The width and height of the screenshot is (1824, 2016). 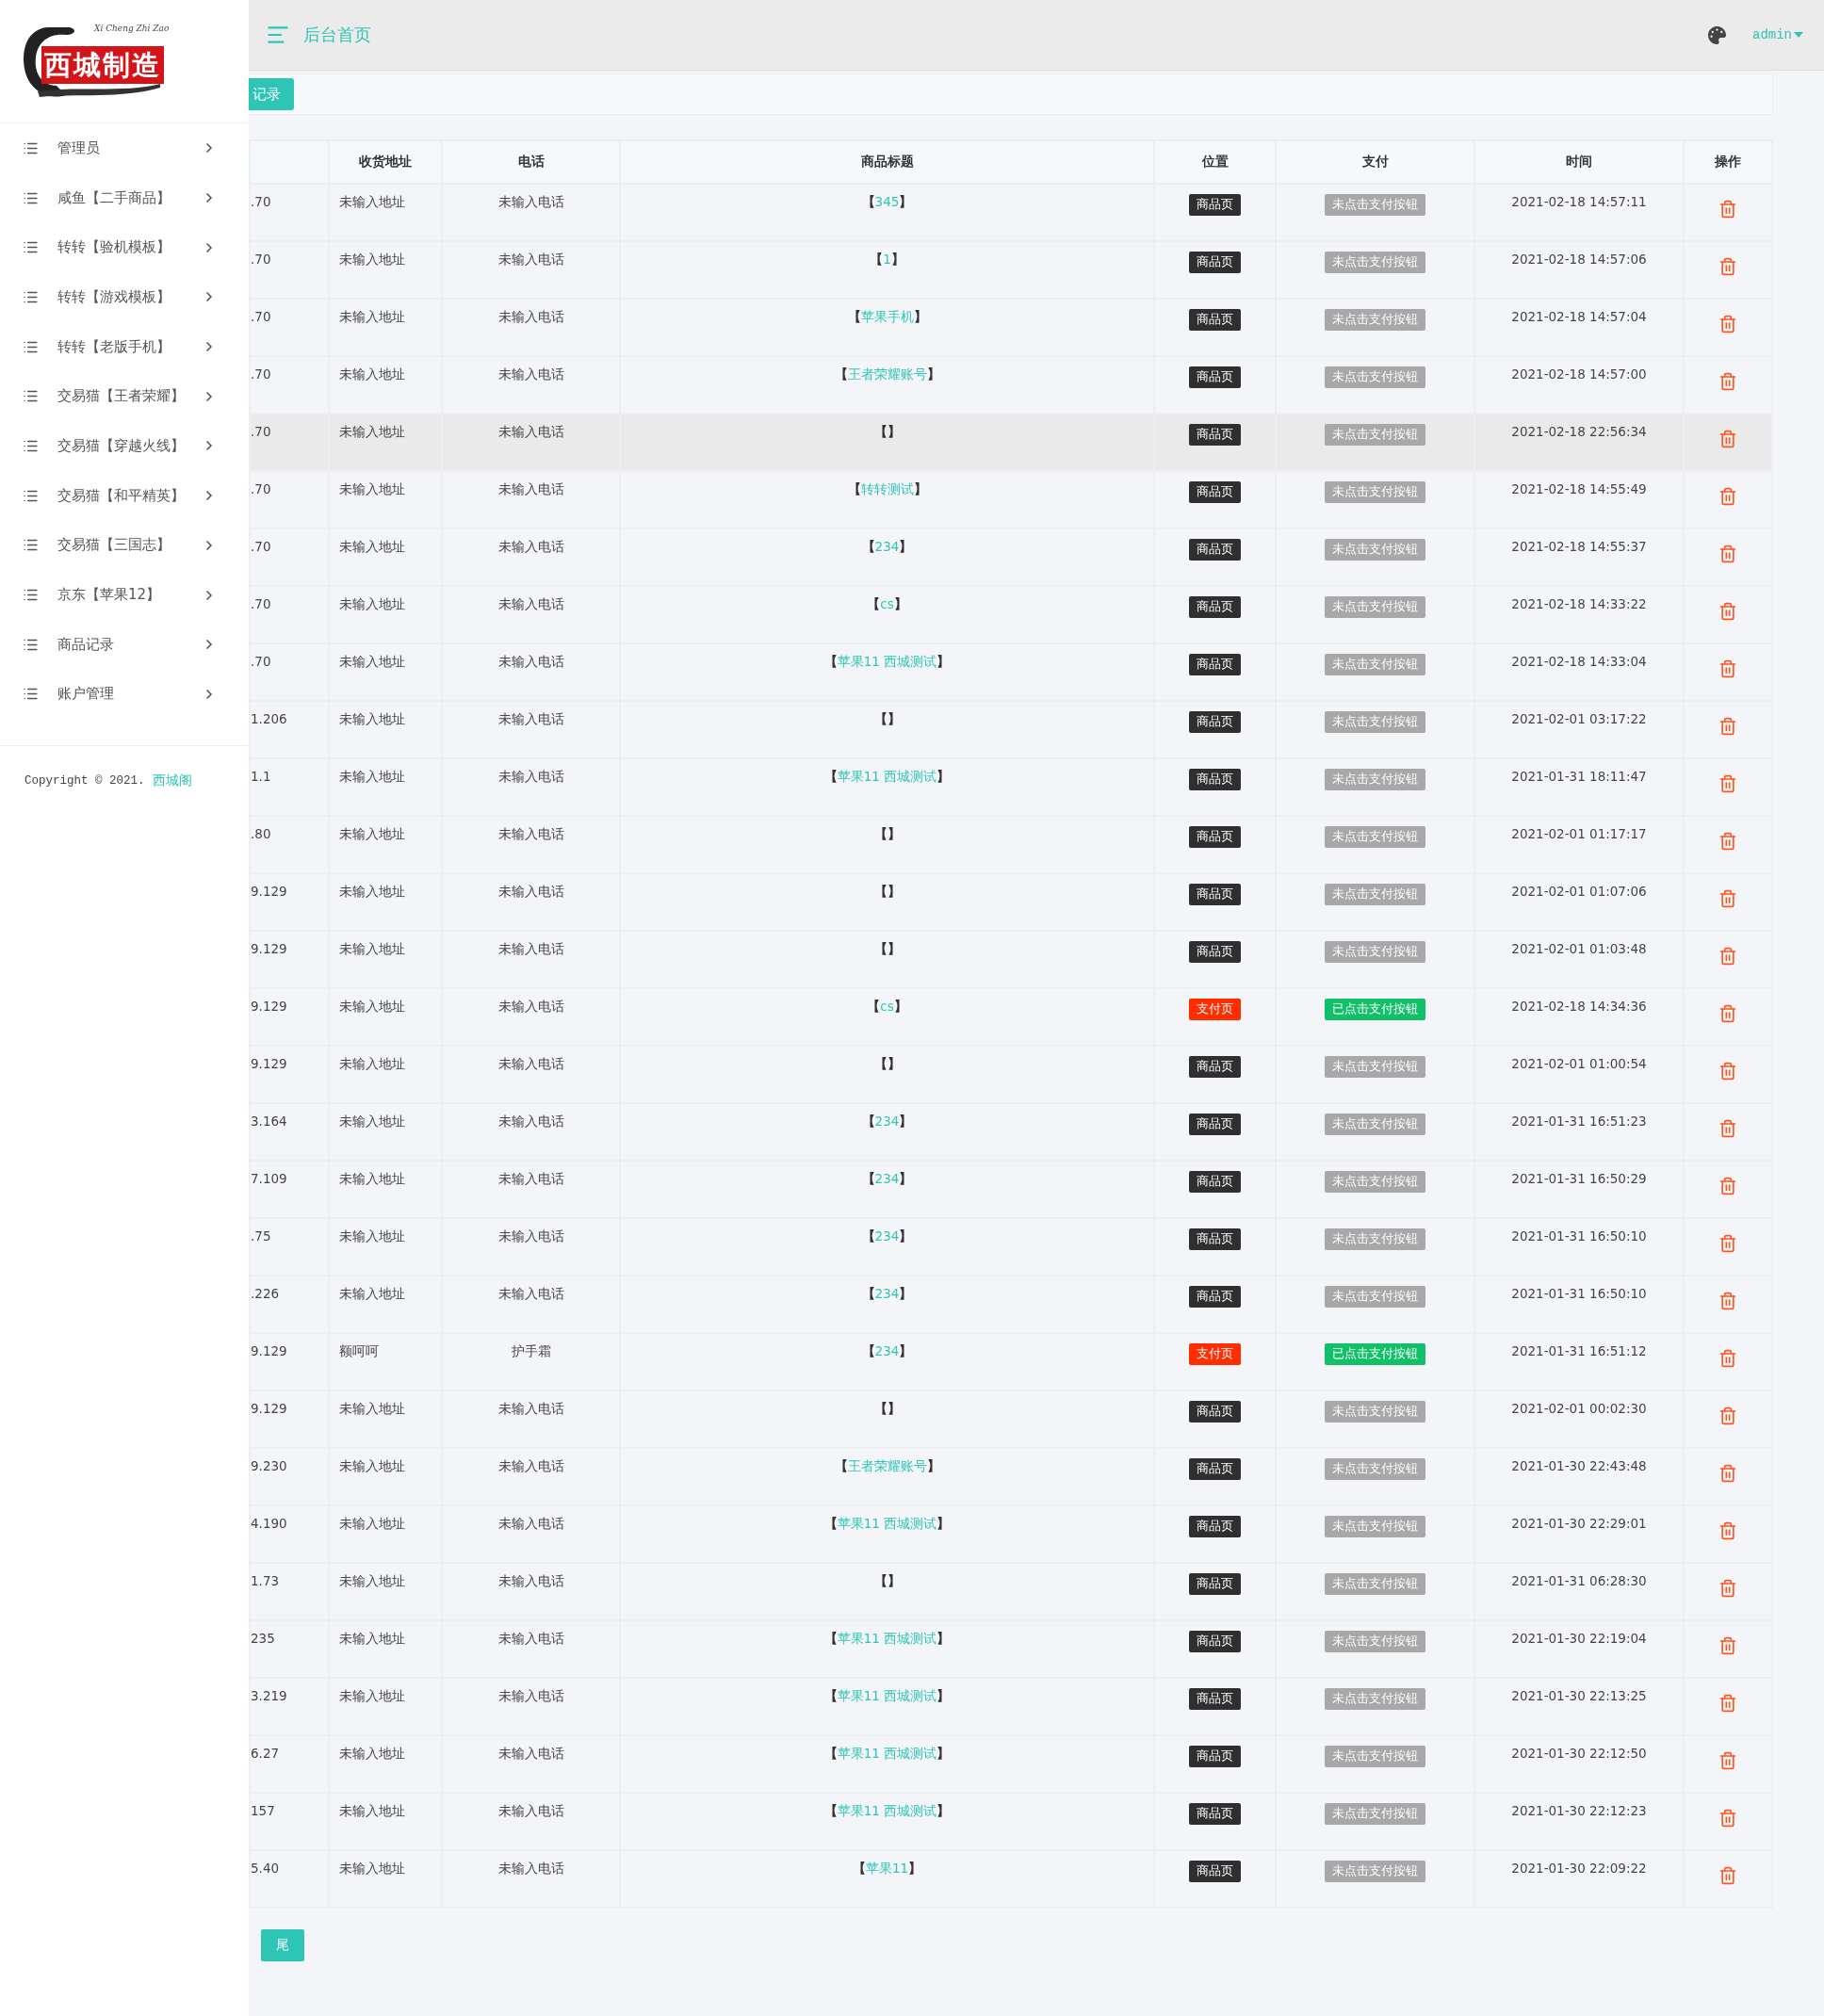 I want to click on sidebar-item: 转转【老版手机】, so click(x=124, y=346).